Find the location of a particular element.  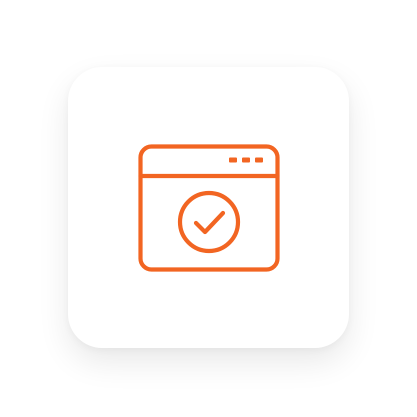

check-circle is located at coordinates (209, 222).